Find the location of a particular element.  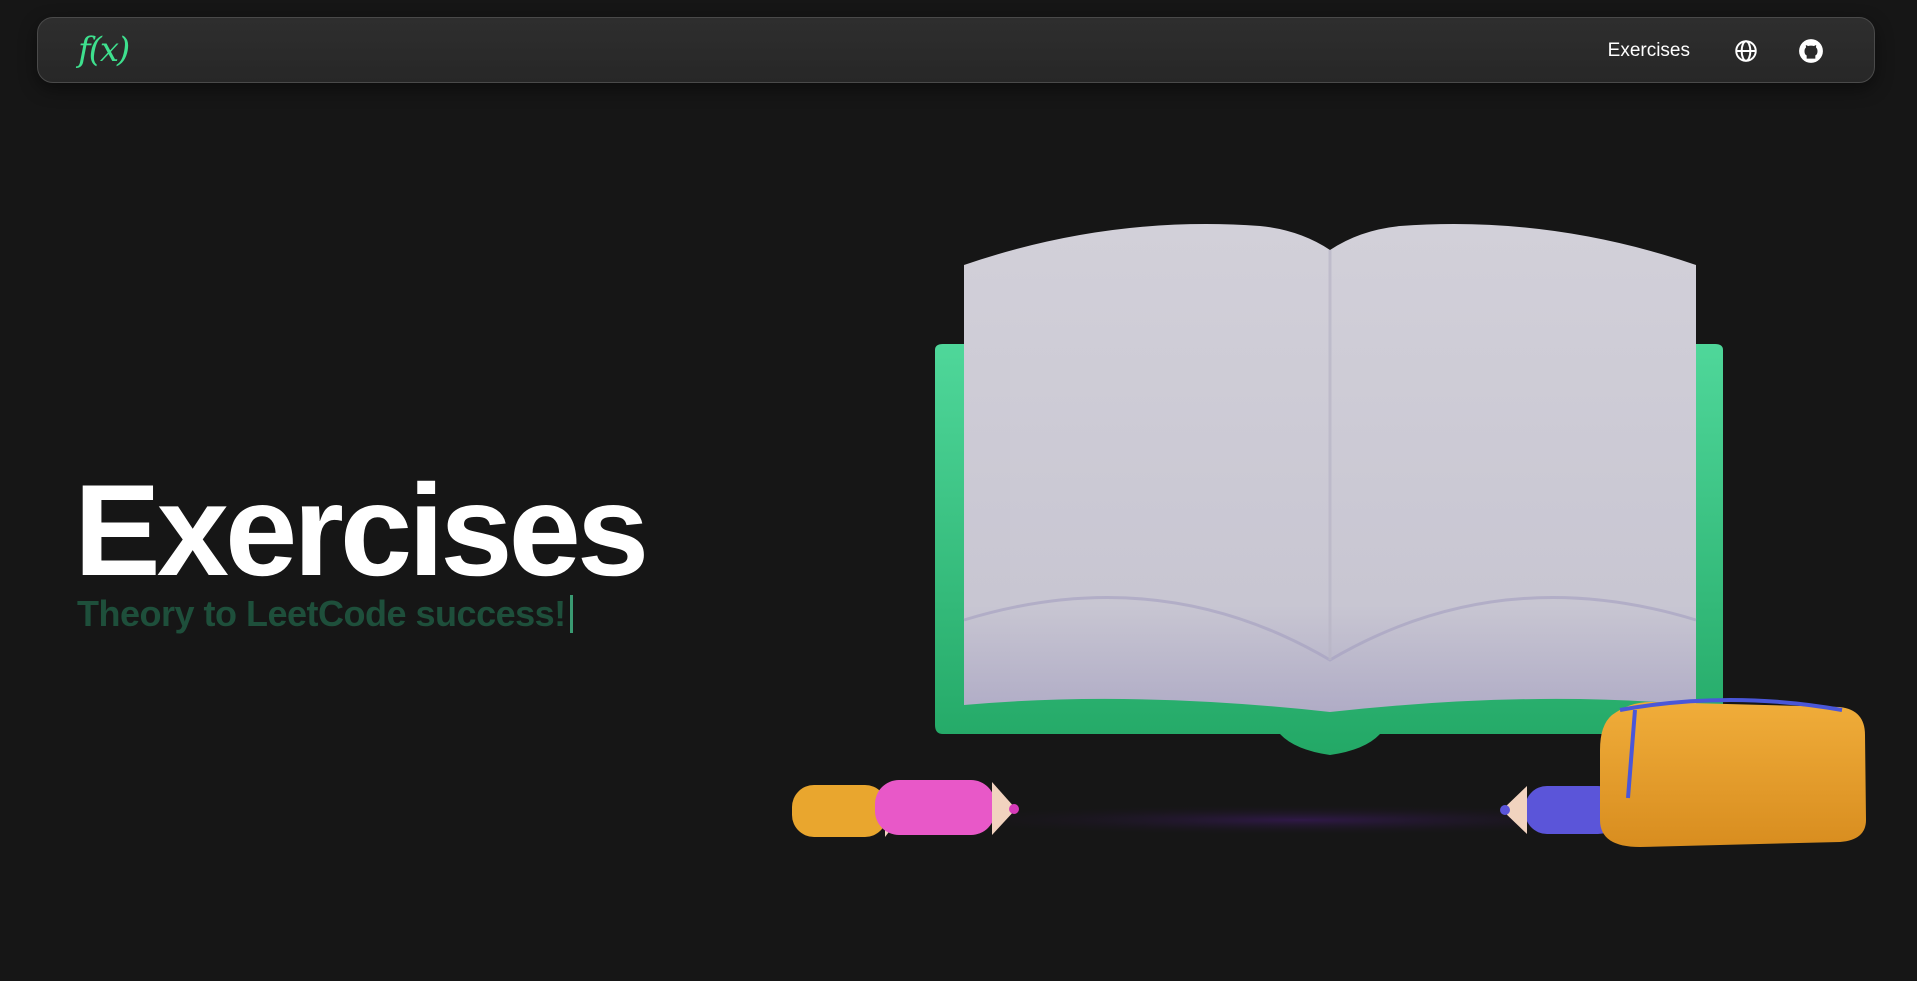

hero-subtitle: Theory to LeetCode success! is located at coordinates (321, 613).